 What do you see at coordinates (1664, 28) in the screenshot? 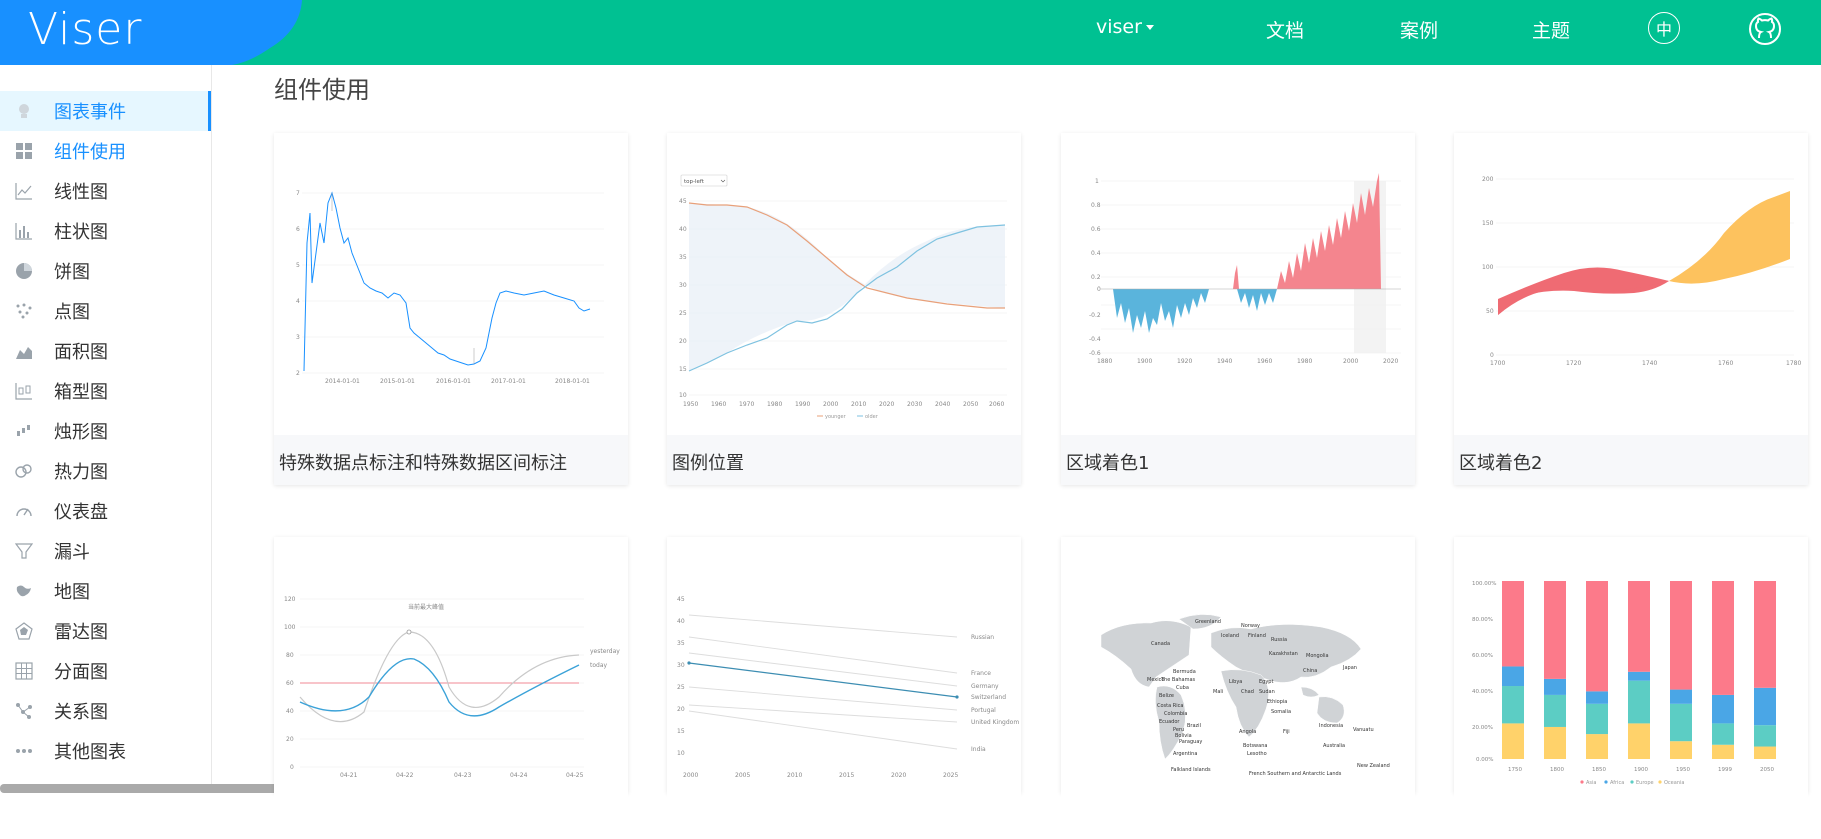
I see `language-toggle: 中` at bounding box center [1664, 28].